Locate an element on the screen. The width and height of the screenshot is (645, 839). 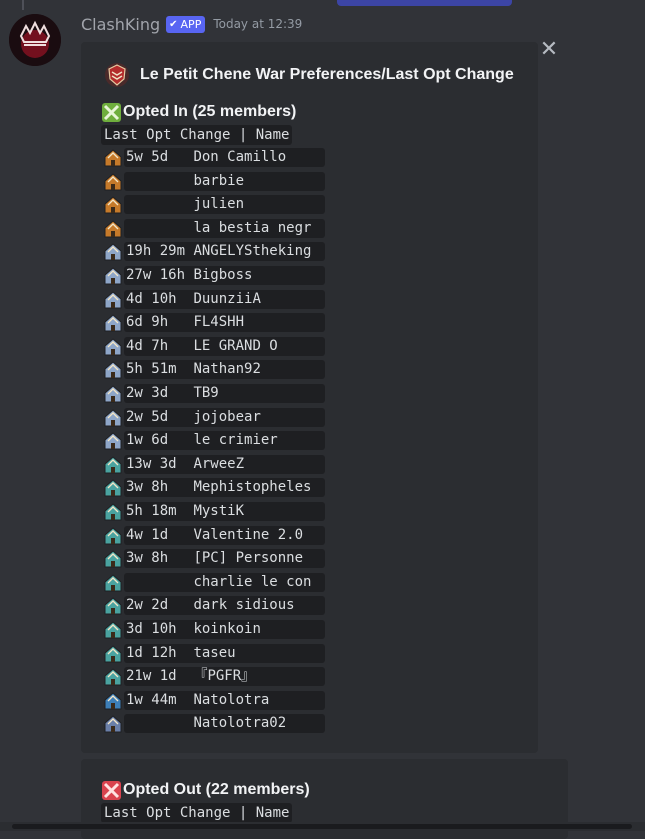
member-name: jojobear is located at coordinates (227, 416).